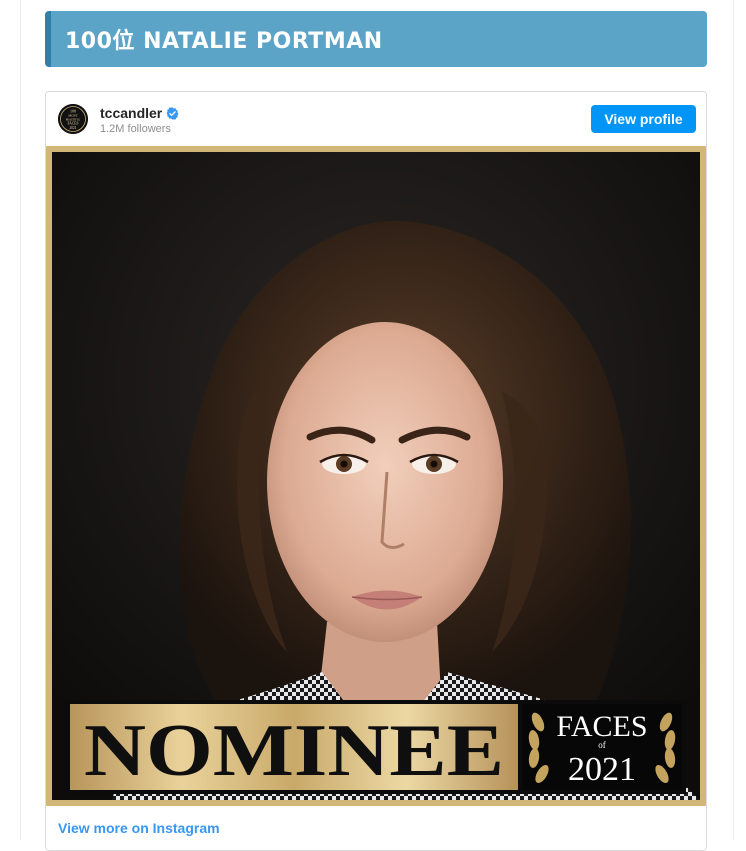 The width and height of the screenshot is (746, 851). Describe the element at coordinates (602, 745) in the screenshot. I see `of-text: of` at that location.